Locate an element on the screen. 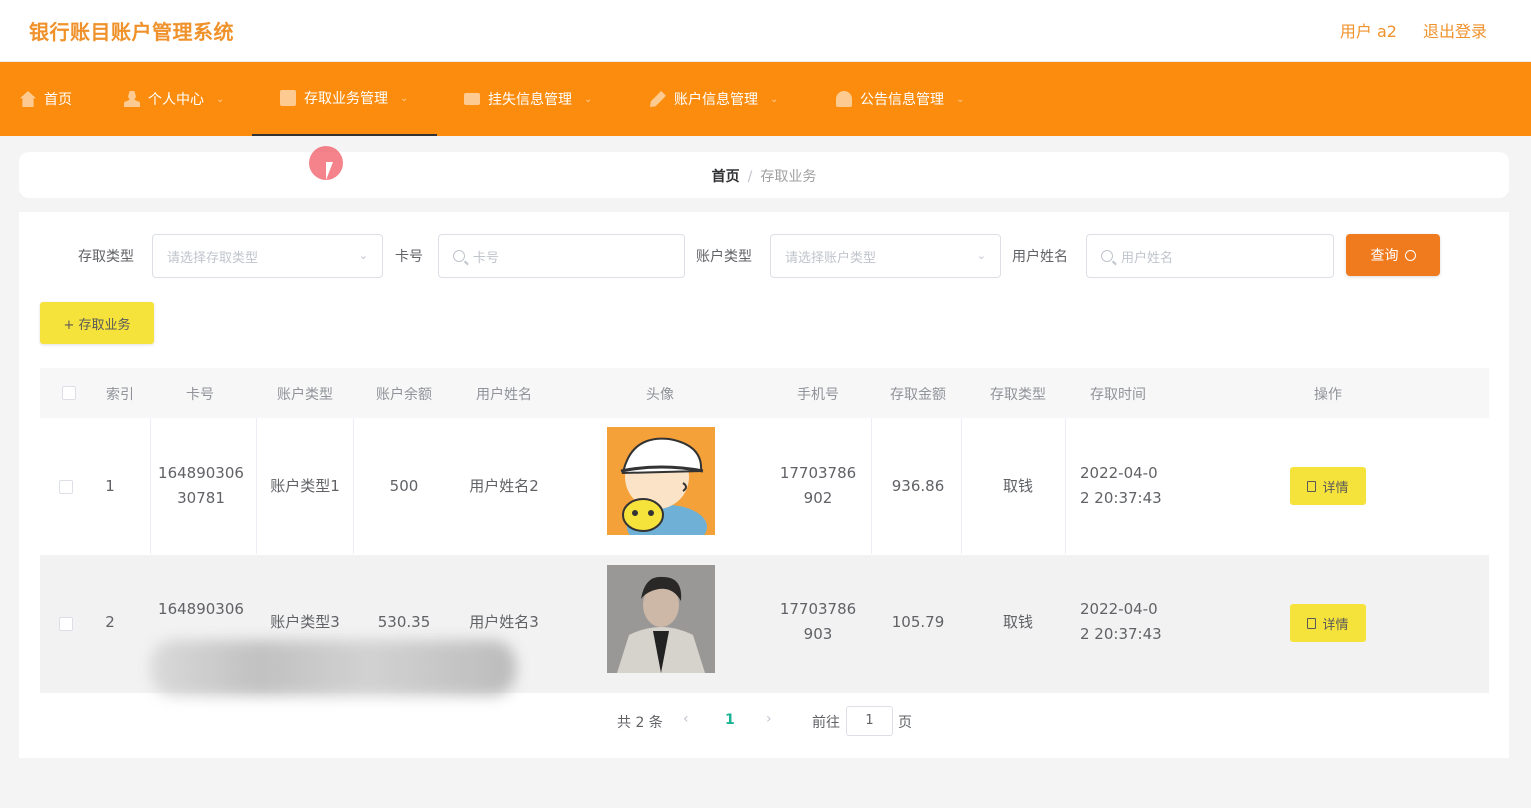  cell-card: 164890306 is located at coordinates (201, 609).